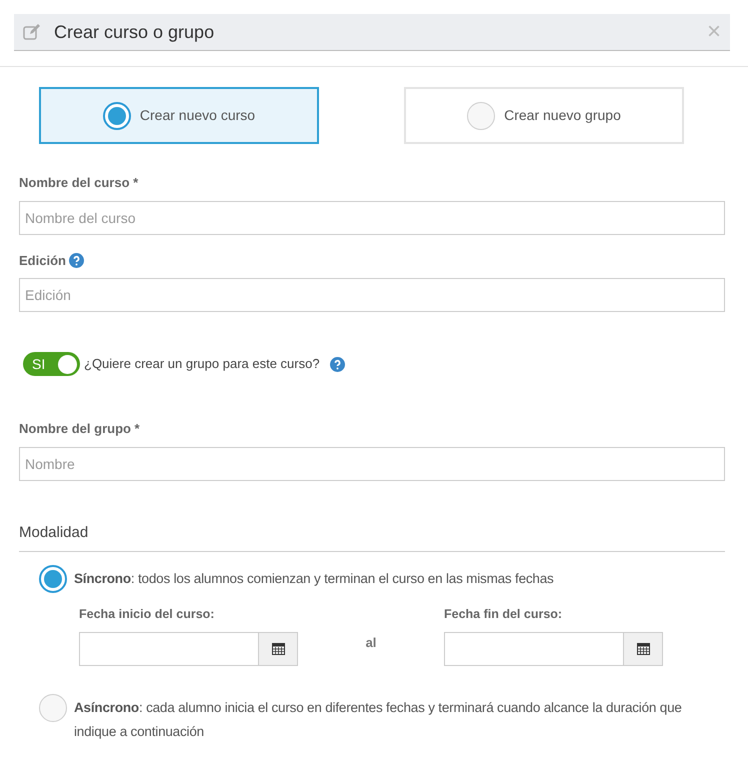 This screenshot has width=748, height=771. Describe the element at coordinates (372, 463) in the screenshot. I see `text-field: Nombre` at that location.